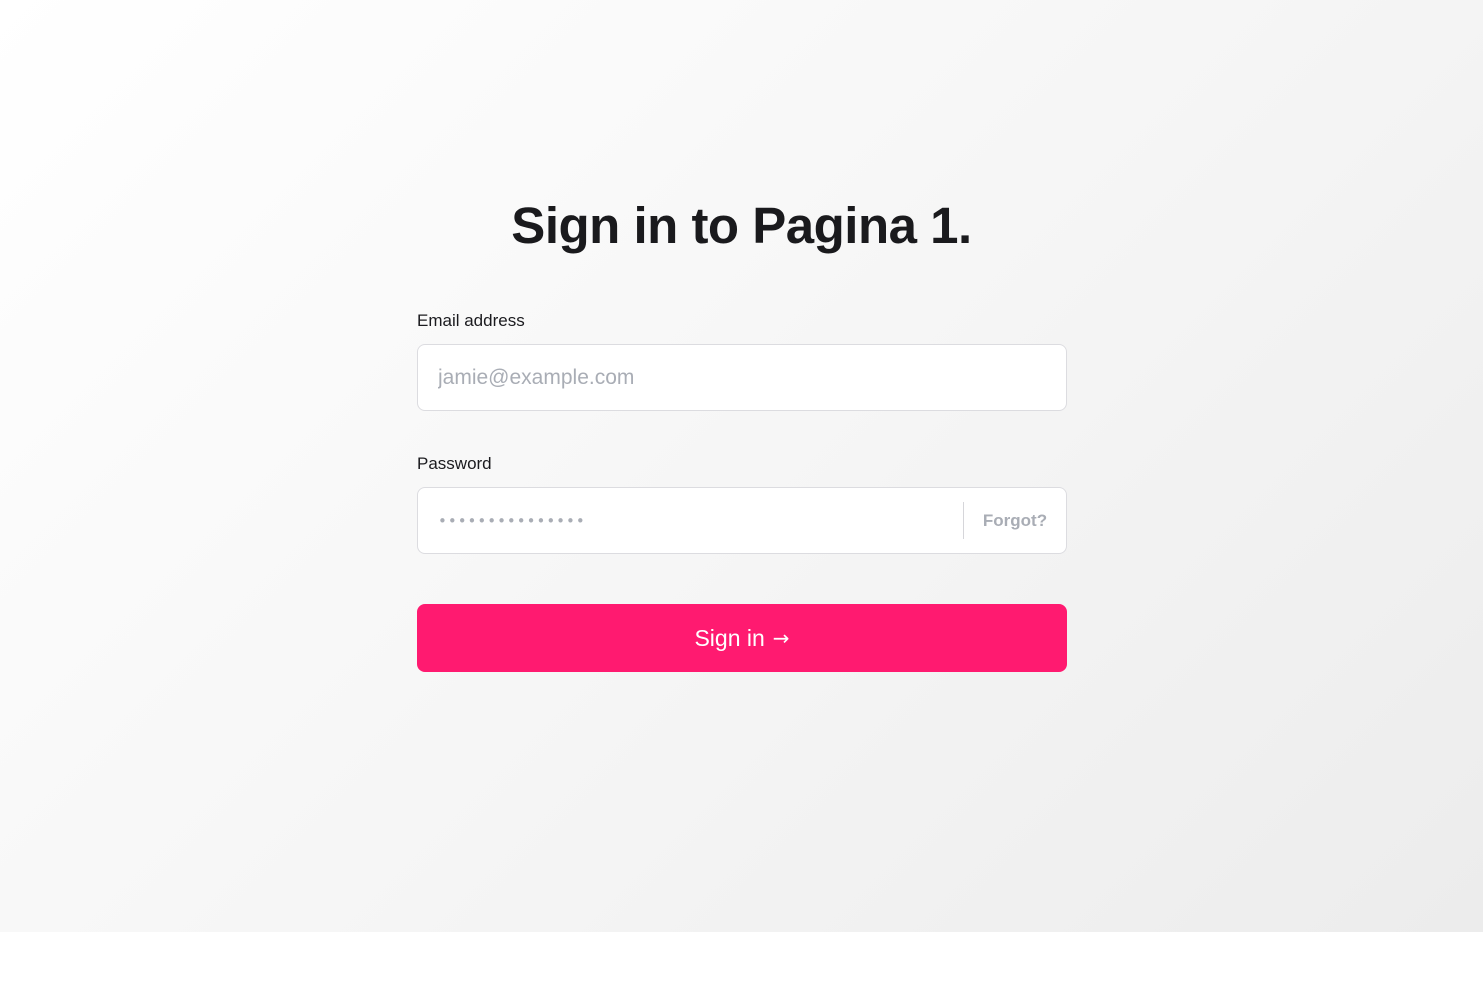 Image resolution: width=1483 pixels, height=986 pixels. I want to click on password-group: Password ••••••••••••••• Forgot?, so click(742, 502).